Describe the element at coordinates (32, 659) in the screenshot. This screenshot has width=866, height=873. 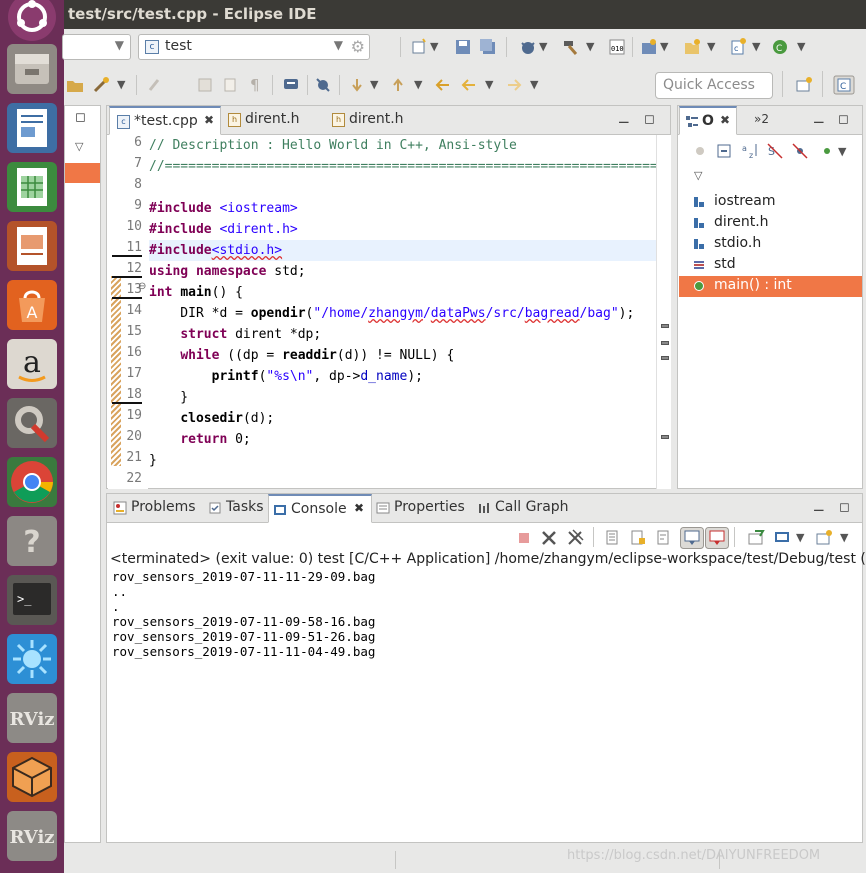
I see `eclipse-app-icon` at that location.